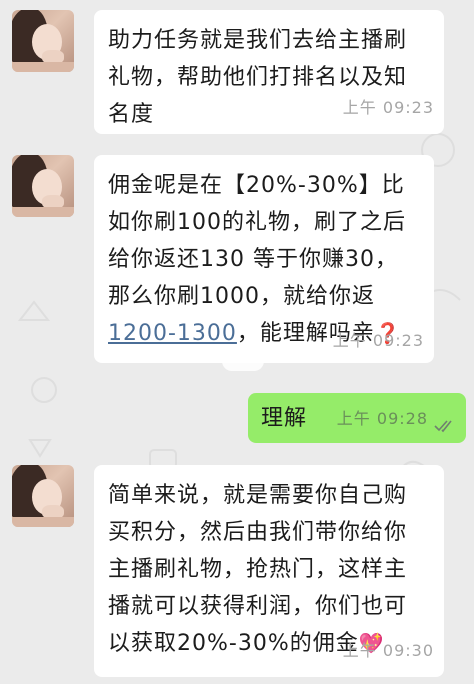 The width and height of the screenshot is (474, 684). I want to click on scroll-indicator, so click(243, 361).